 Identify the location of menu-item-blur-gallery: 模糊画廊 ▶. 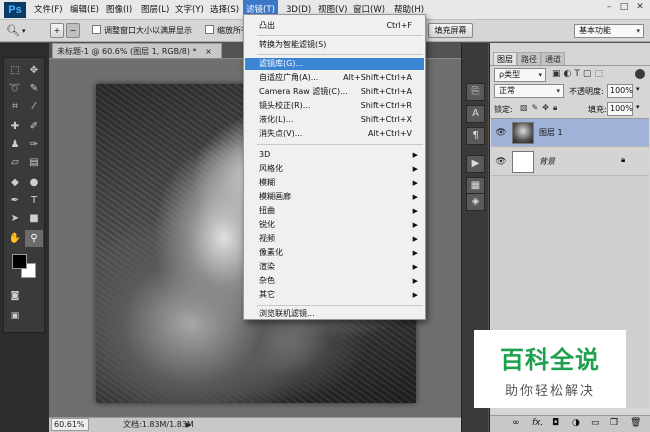
(334, 197).